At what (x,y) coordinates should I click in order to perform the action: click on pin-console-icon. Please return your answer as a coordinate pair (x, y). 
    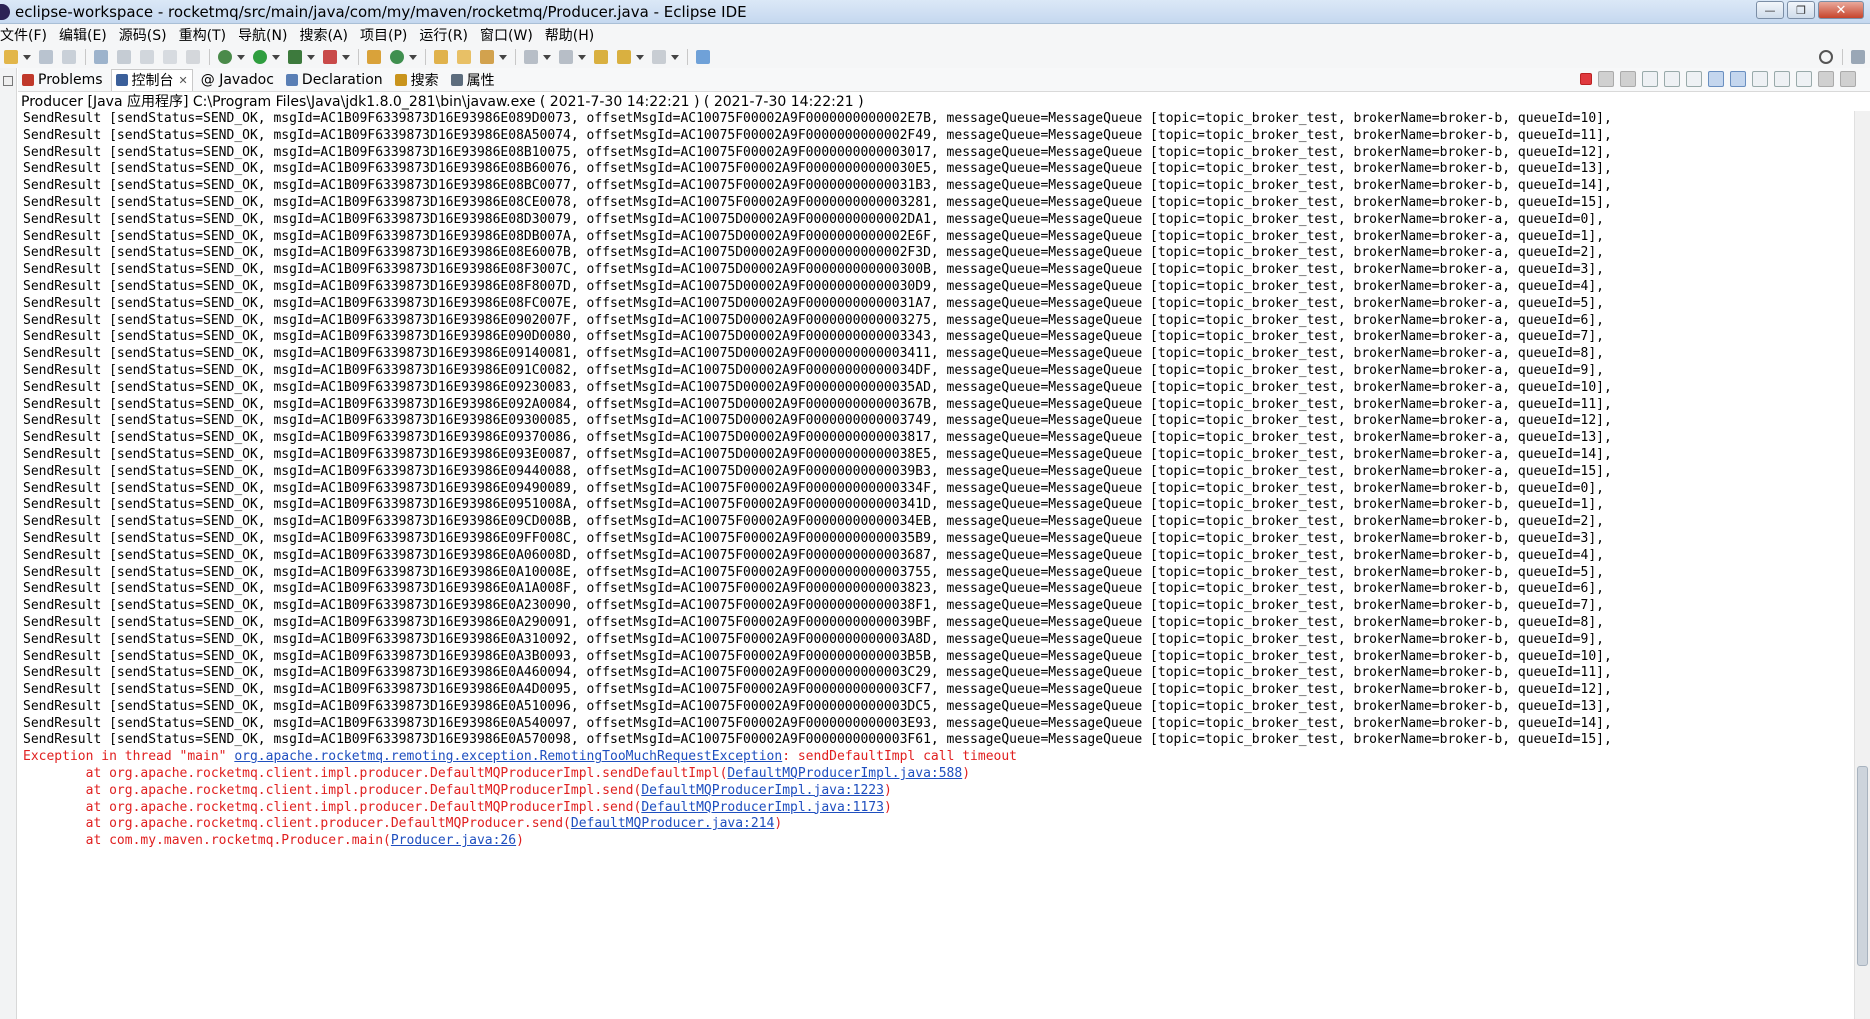
    Looking at the image, I should click on (1760, 79).